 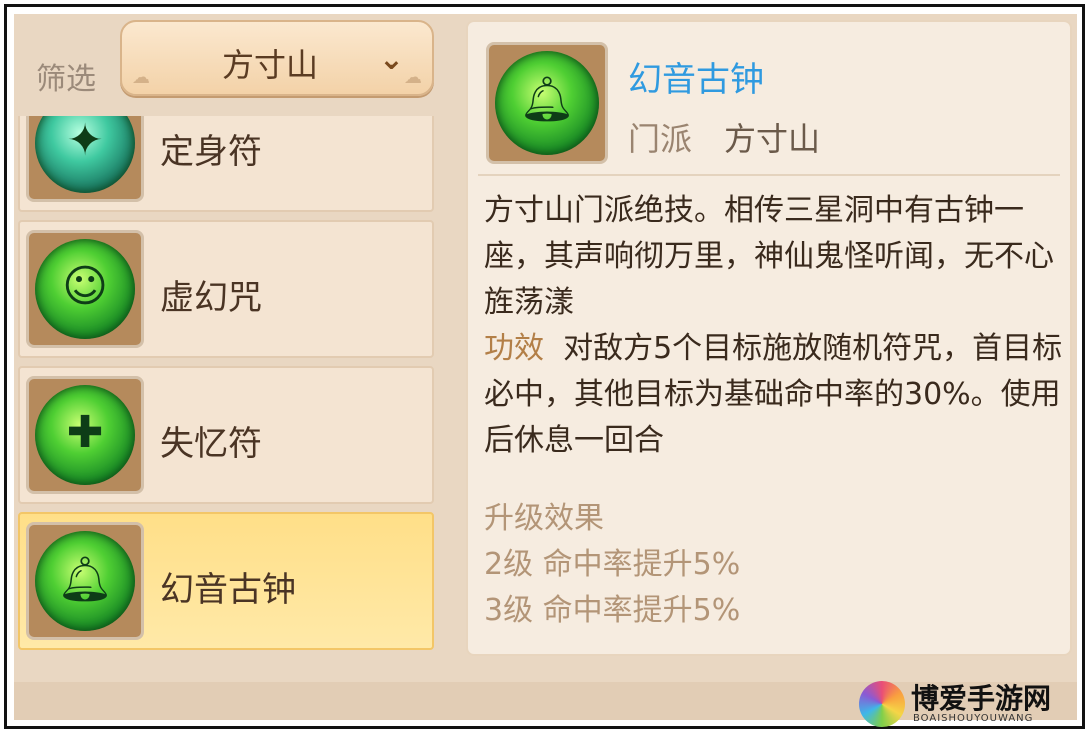 I want to click on skill-icon-frame: ☺, so click(x=85, y=289).